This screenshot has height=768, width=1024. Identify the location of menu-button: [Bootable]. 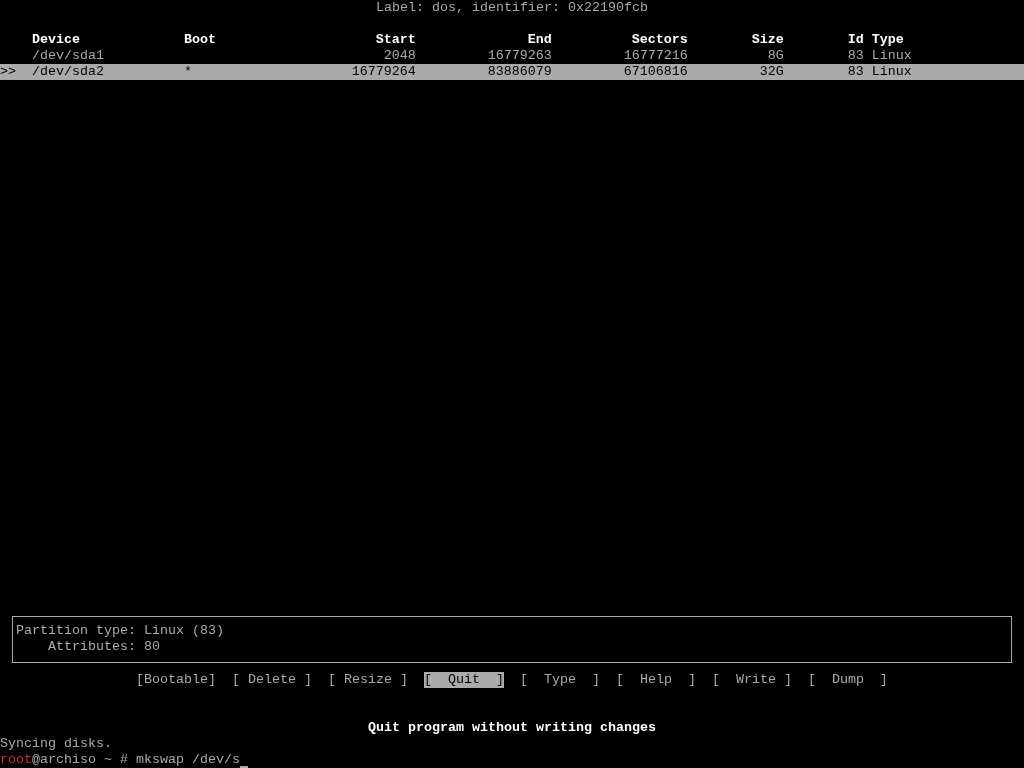
(176, 680).